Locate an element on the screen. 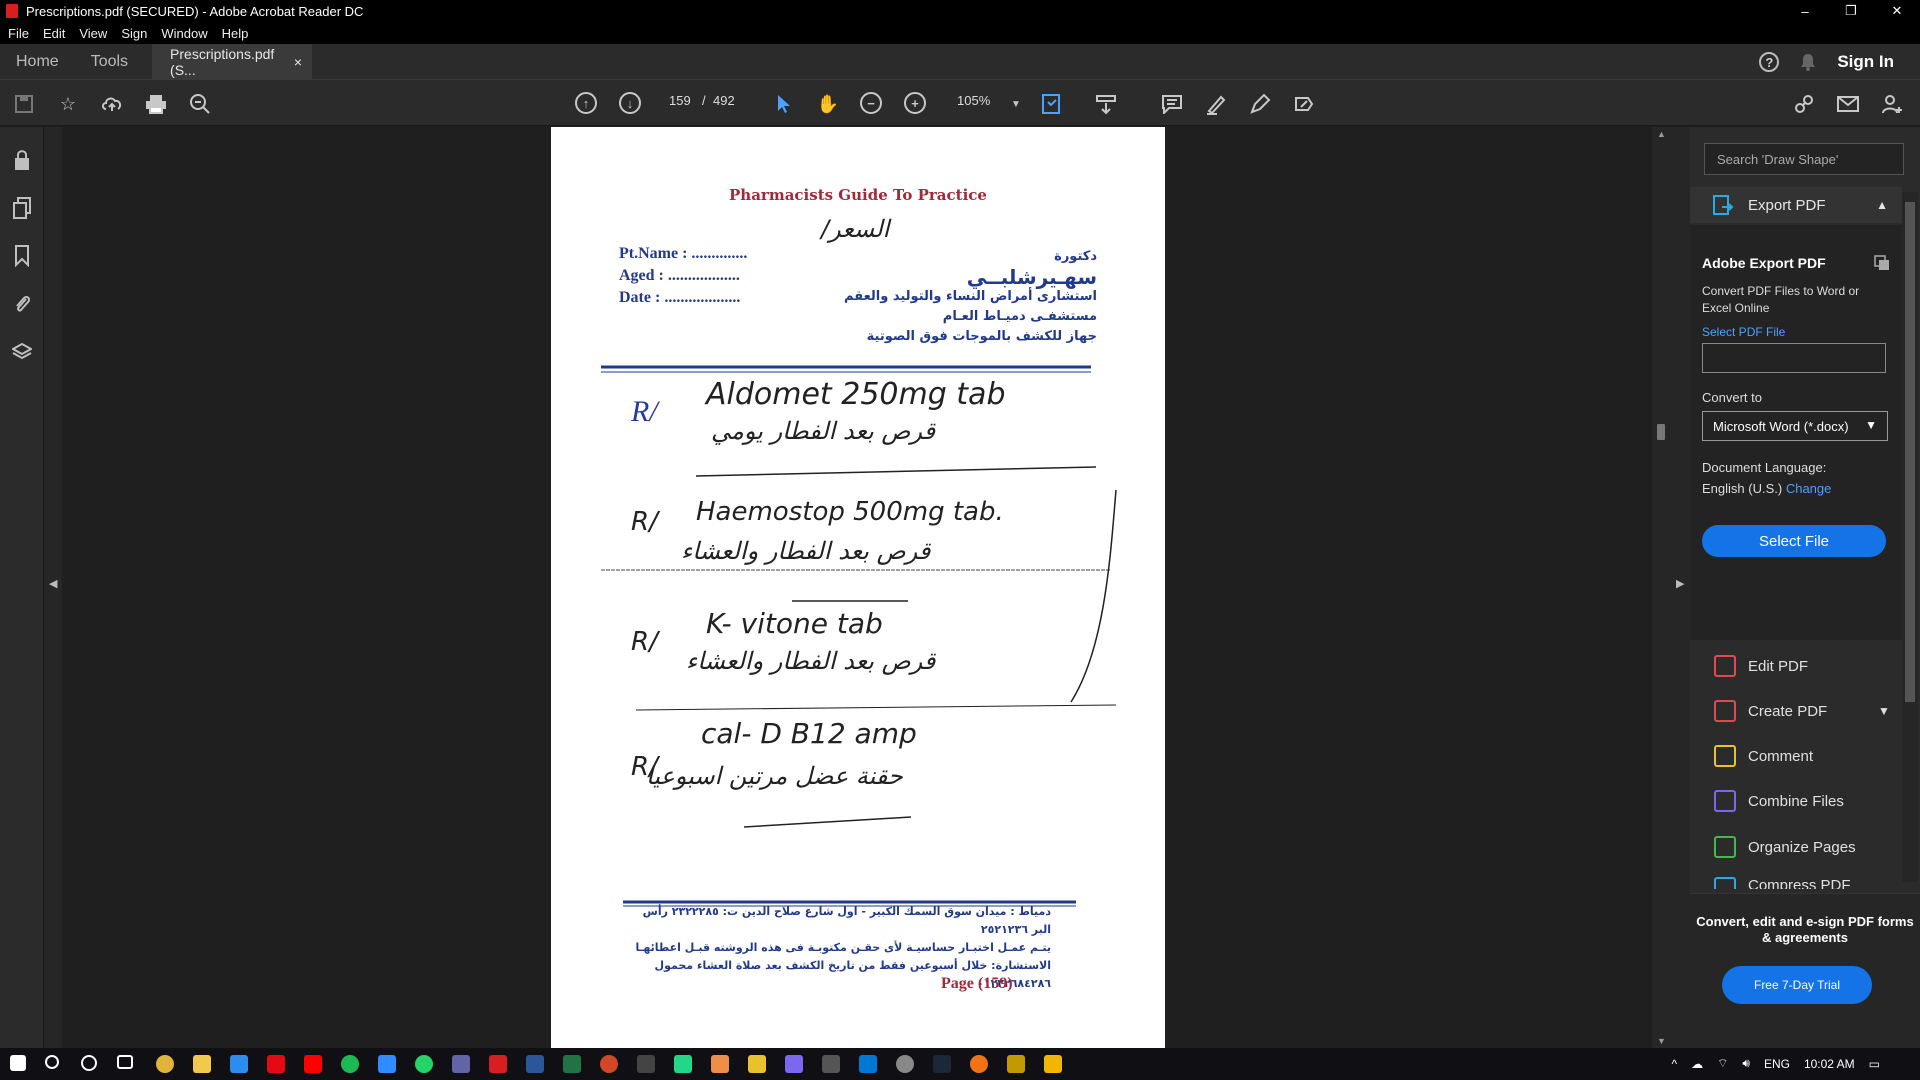  tool-organize-pages: Organize Pages is located at coordinates (1785, 847).